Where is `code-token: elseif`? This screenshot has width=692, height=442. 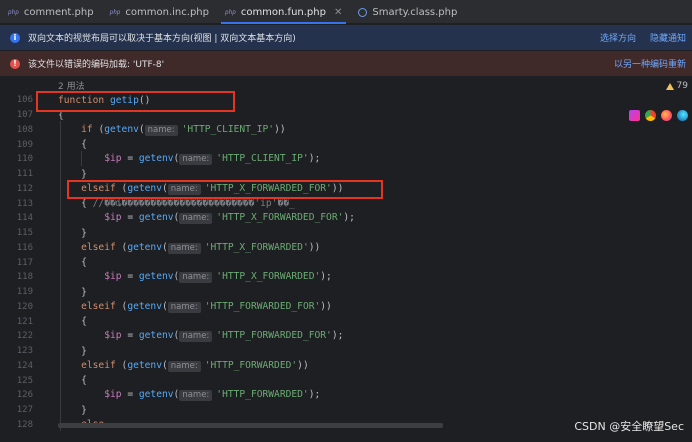 code-token: elseif is located at coordinates (101, 306).